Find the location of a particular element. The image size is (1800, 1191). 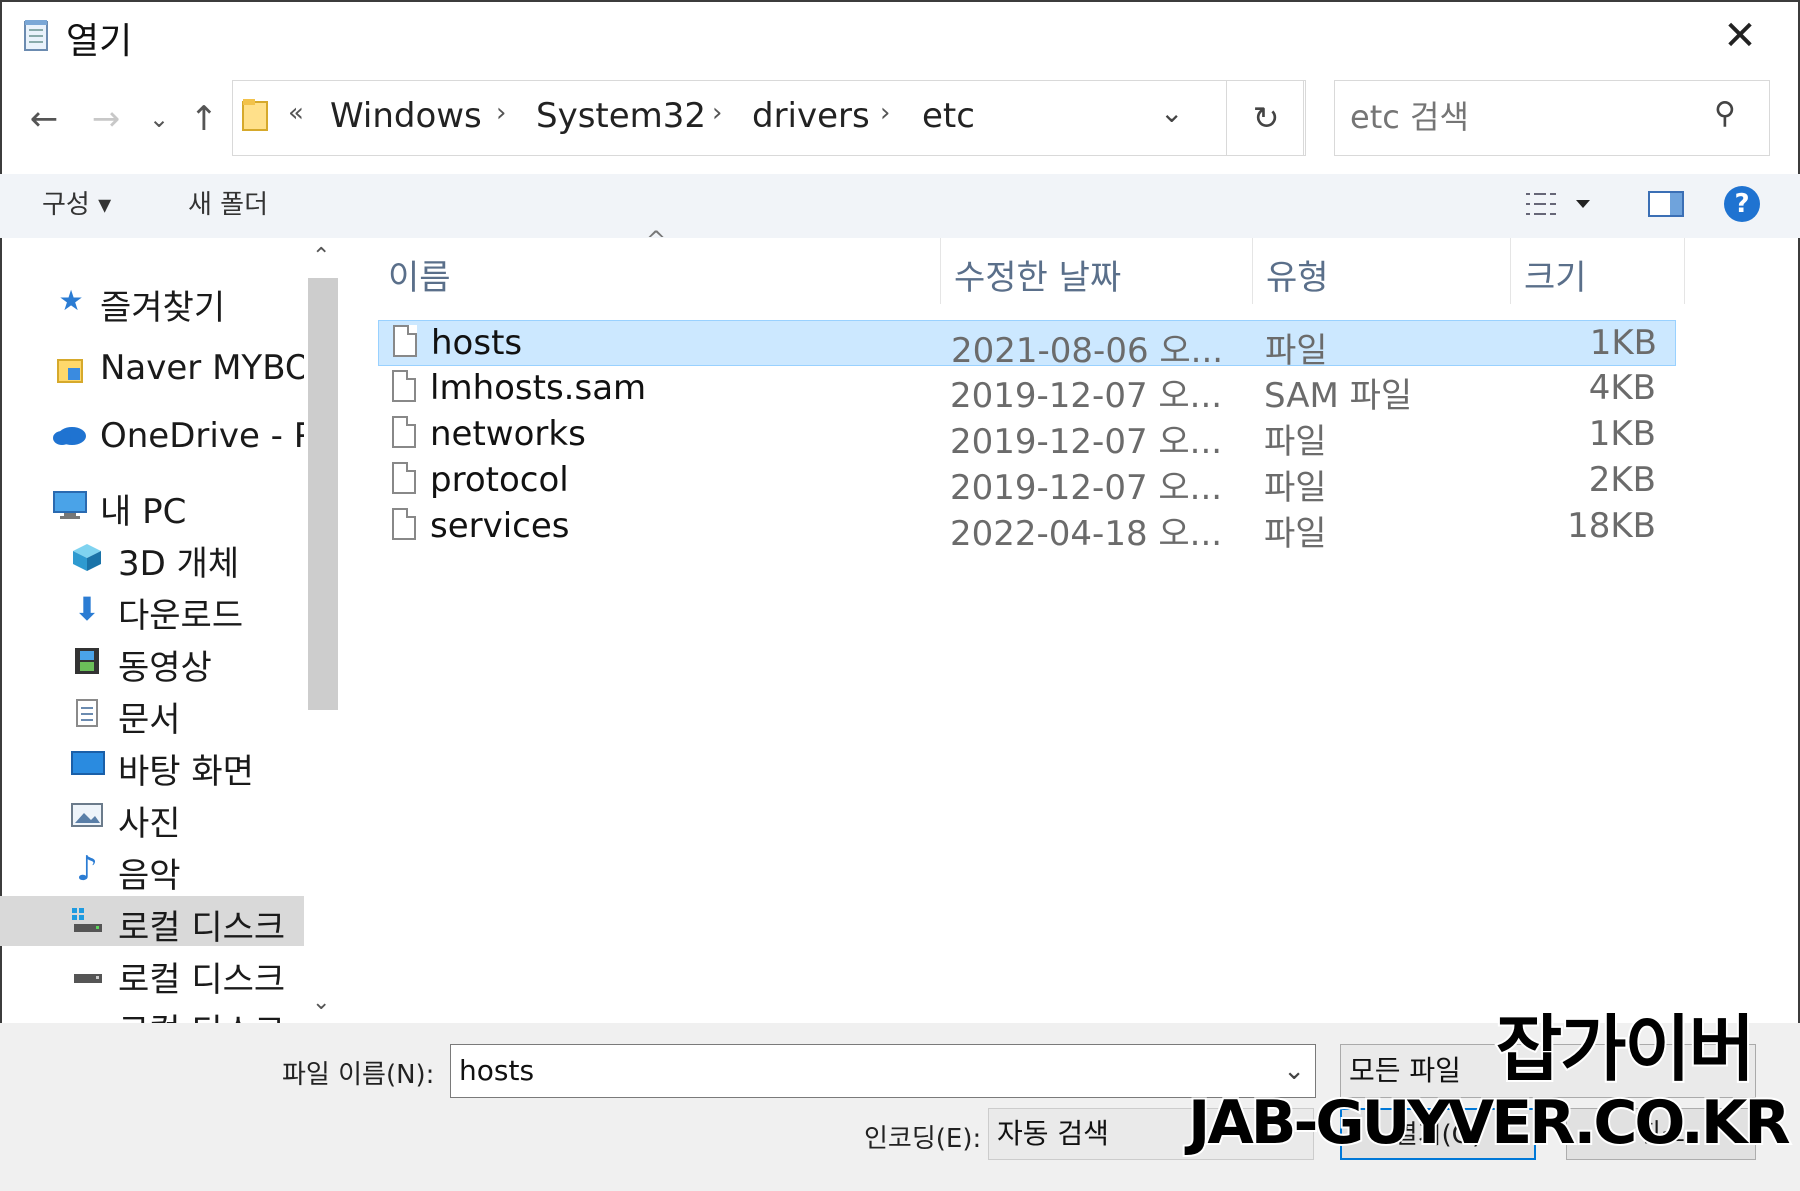

column-header-size: 크기 is located at coordinates (1555, 274).